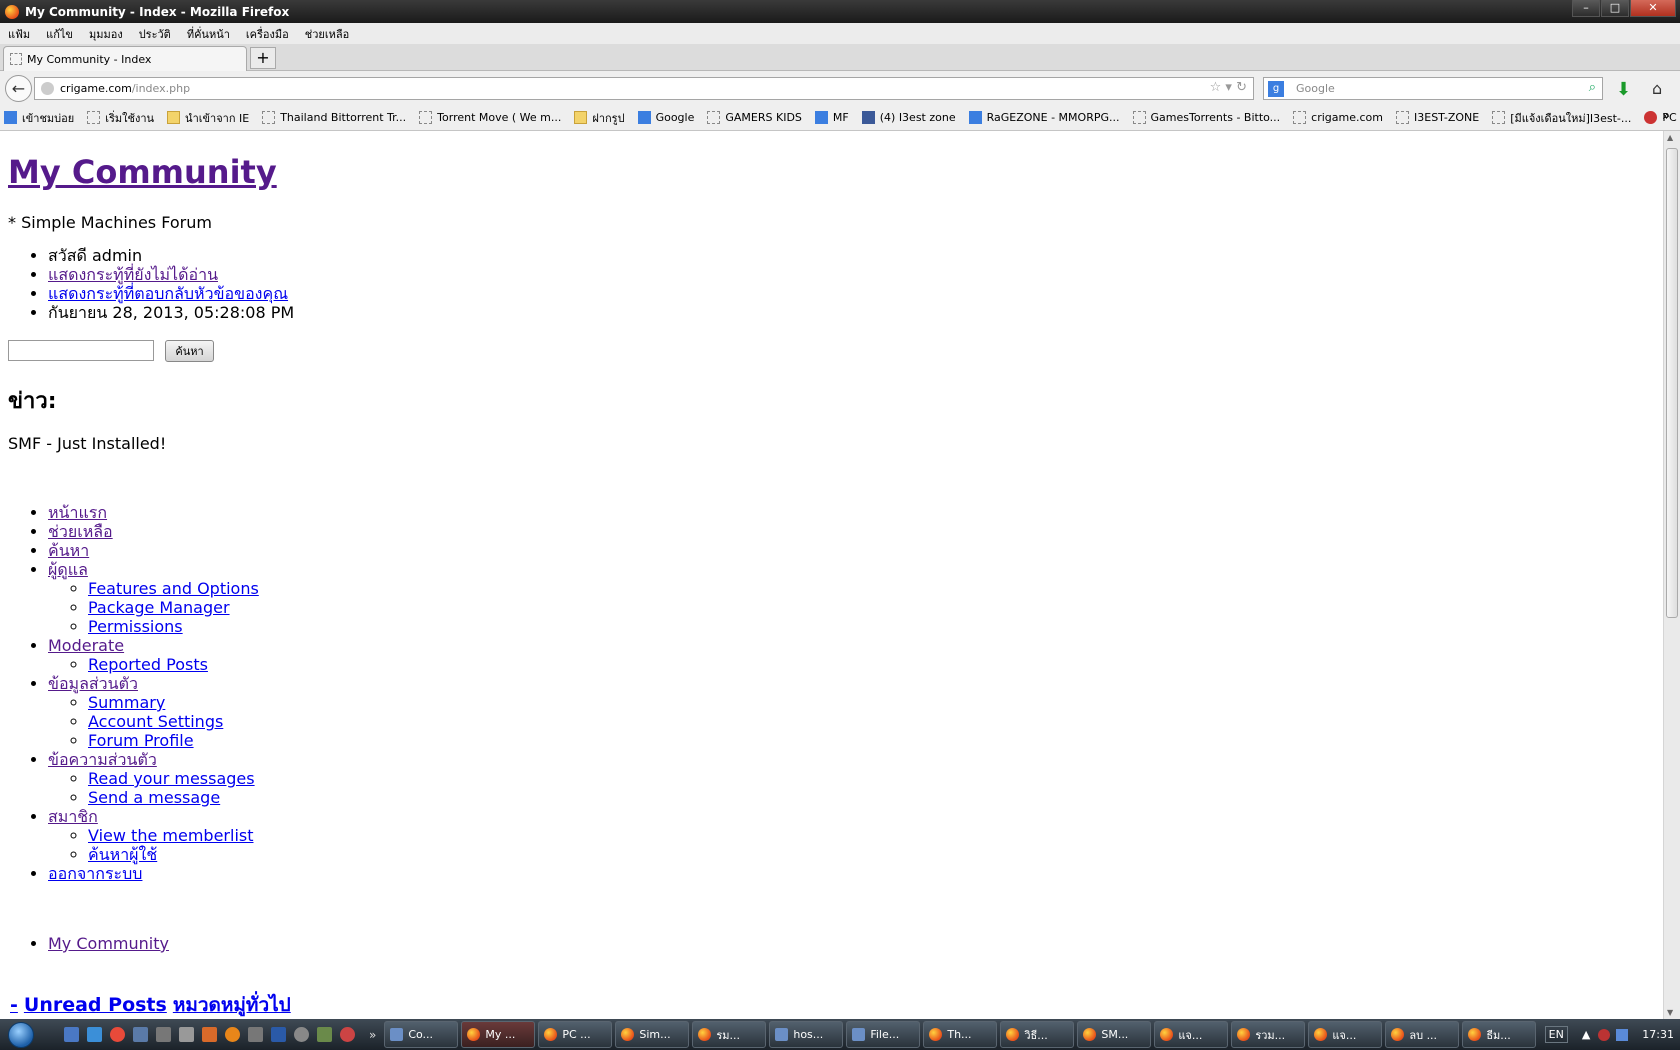 The height and width of the screenshot is (1050, 1680). I want to click on bookmark-item: GAMERS KIDS, so click(752, 117).